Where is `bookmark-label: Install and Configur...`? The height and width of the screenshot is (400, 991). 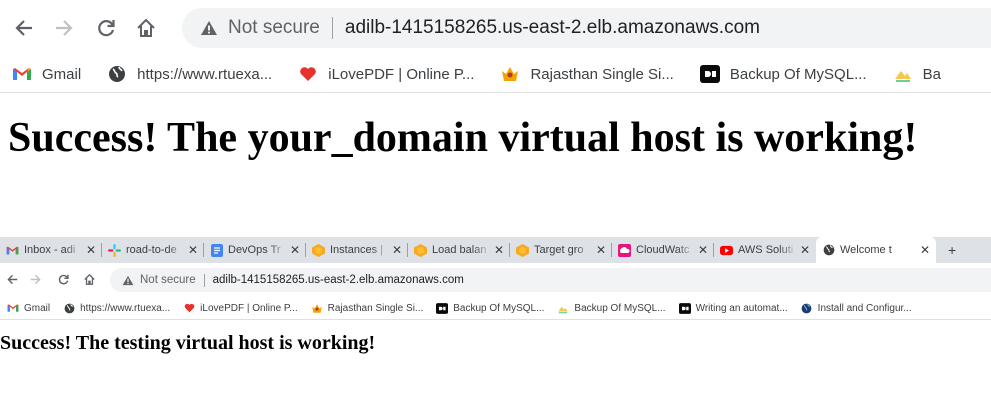 bookmark-label: Install and Configur... is located at coordinates (864, 308).